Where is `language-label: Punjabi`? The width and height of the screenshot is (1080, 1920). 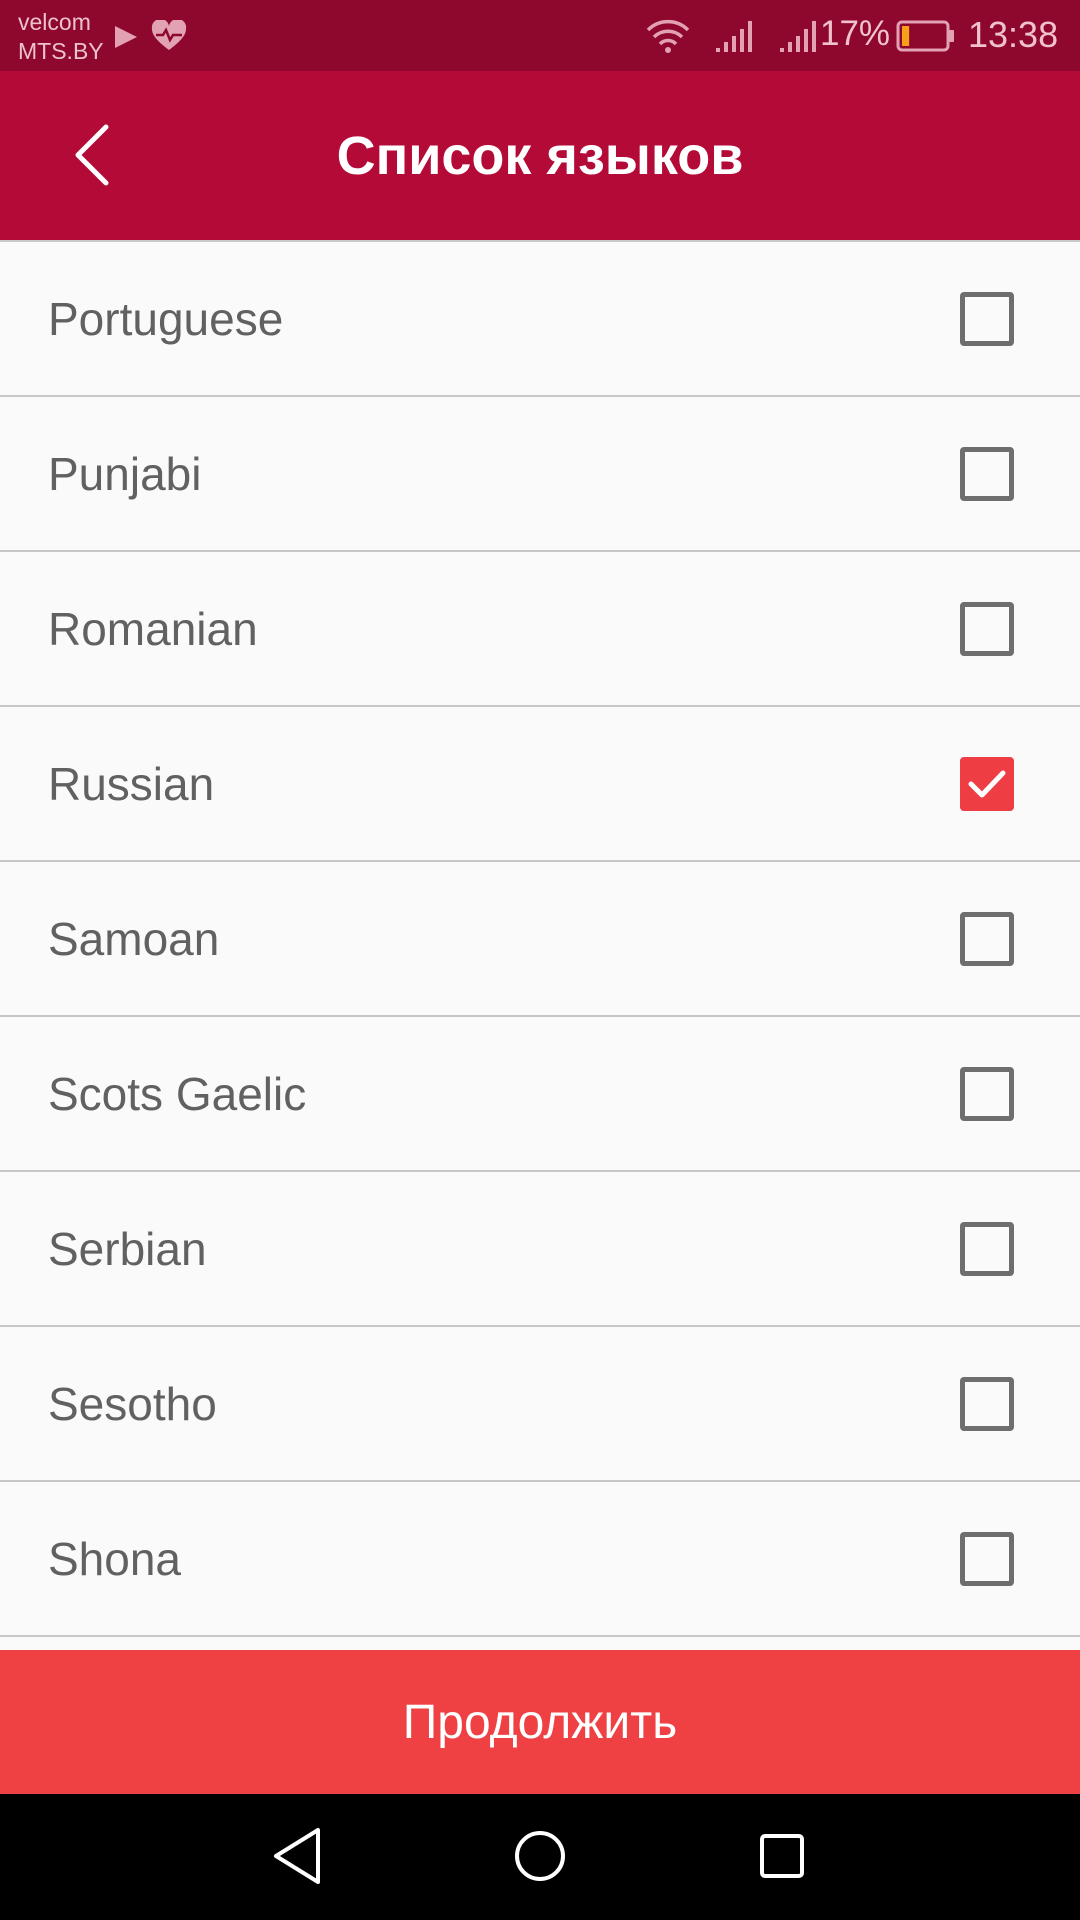 language-label: Punjabi is located at coordinates (125, 473).